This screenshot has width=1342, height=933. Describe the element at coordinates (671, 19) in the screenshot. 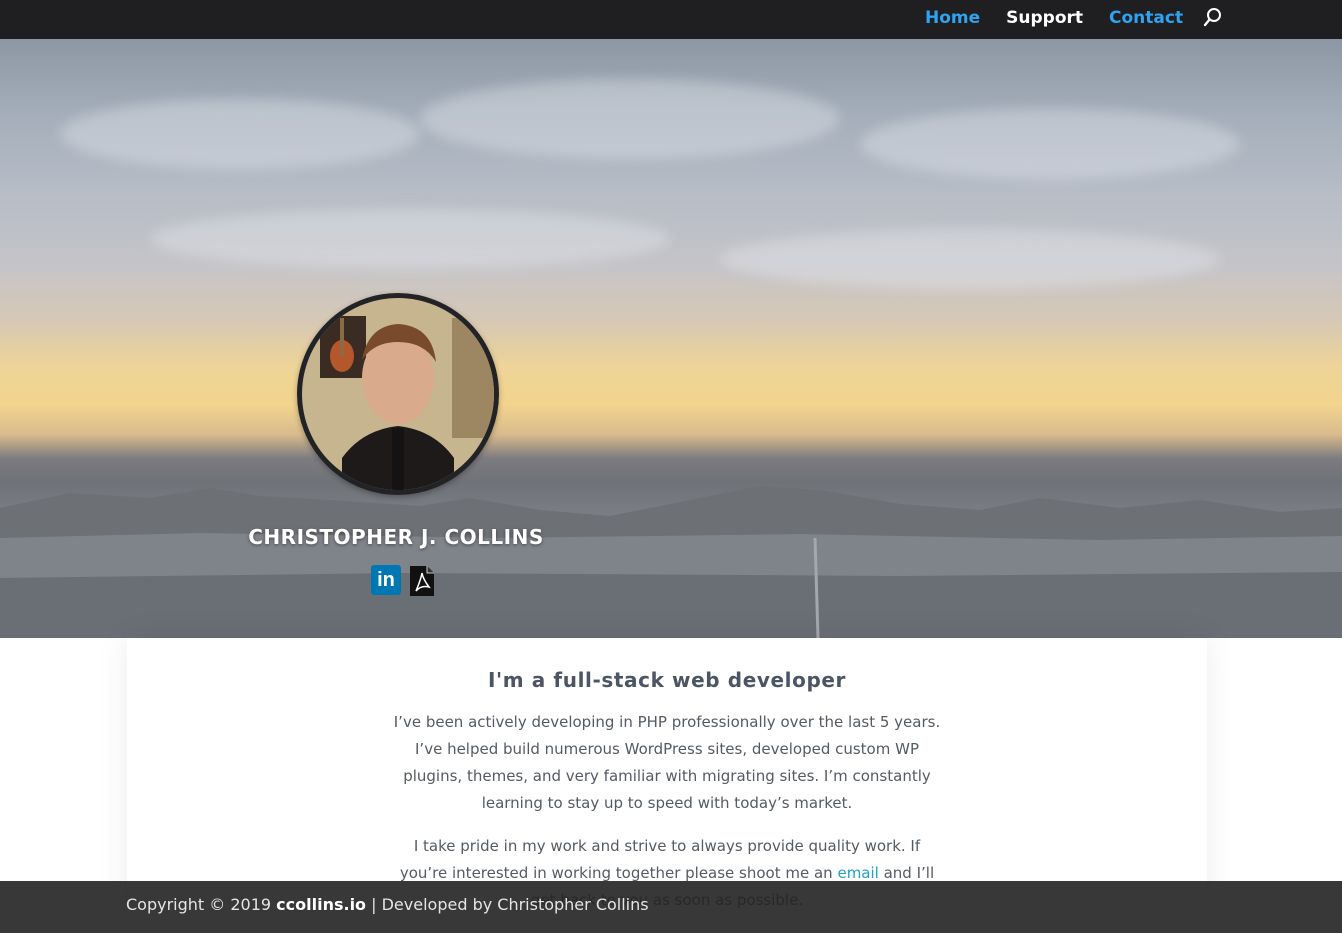

I see `top-navigation-bar: Home Support Contact` at that location.